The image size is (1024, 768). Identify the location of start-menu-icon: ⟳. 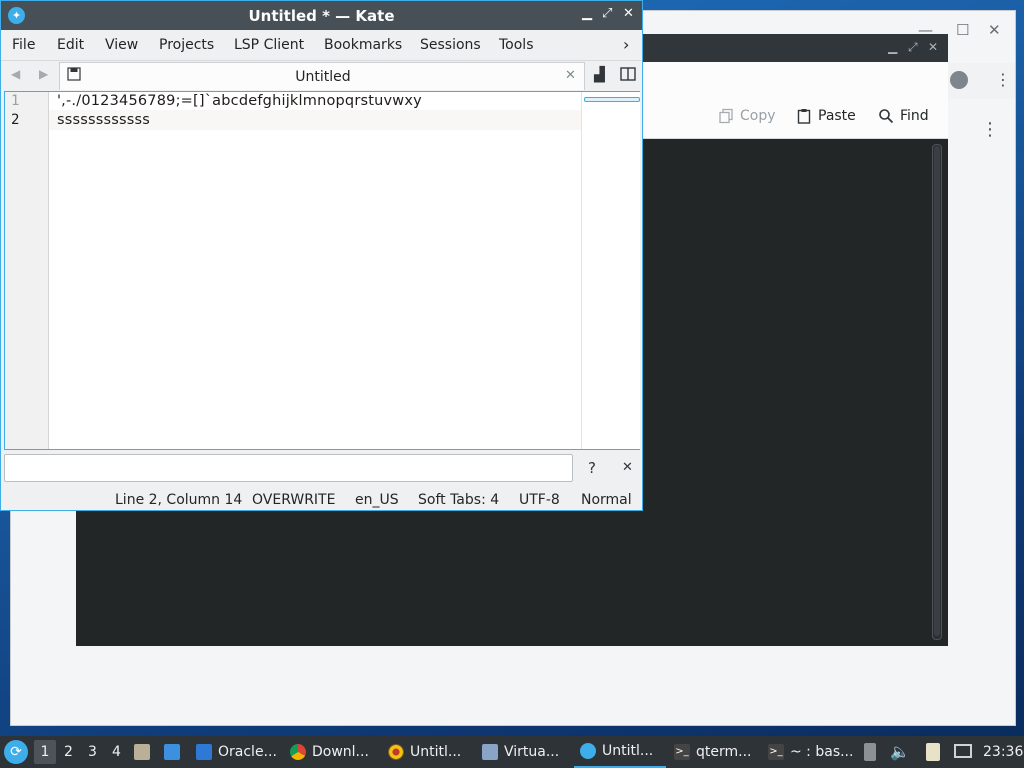
(16, 752).